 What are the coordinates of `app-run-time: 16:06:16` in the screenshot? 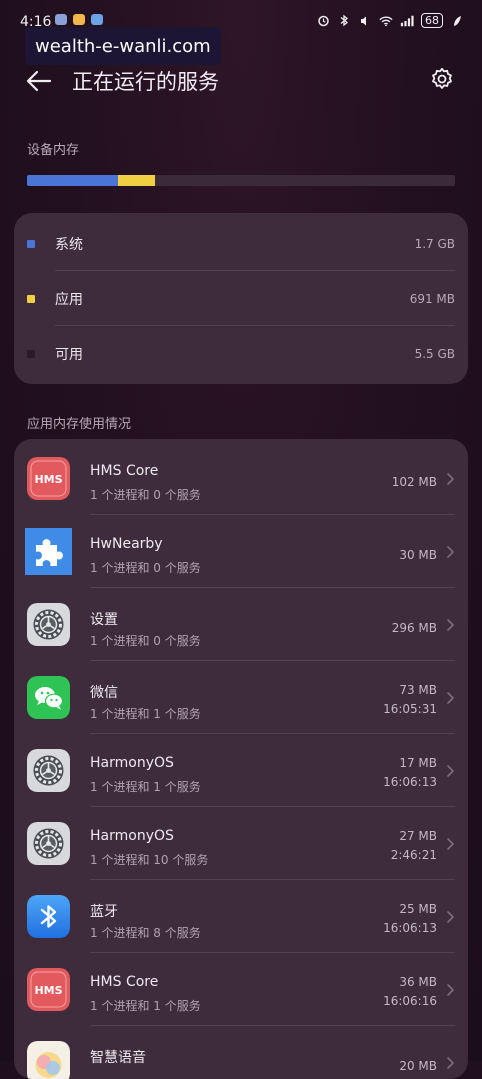 It's located at (410, 1001).